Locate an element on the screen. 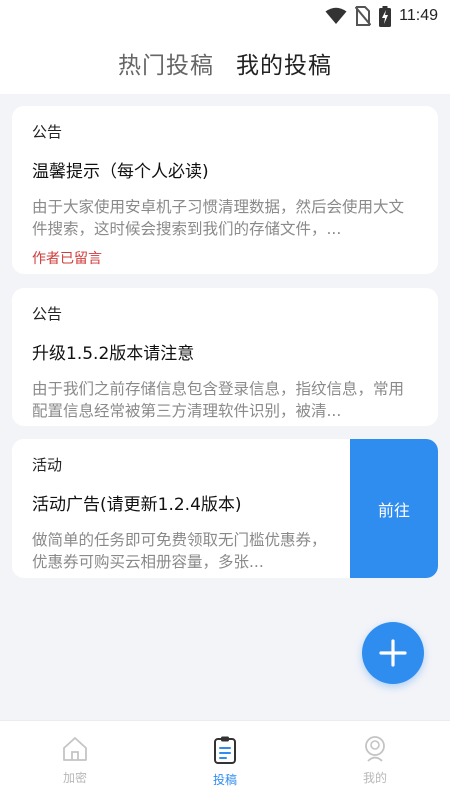 The height and width of the screenshot is (800, 450). tab-hot-posts: 热门投稿 is located at coordinates (166, 63).